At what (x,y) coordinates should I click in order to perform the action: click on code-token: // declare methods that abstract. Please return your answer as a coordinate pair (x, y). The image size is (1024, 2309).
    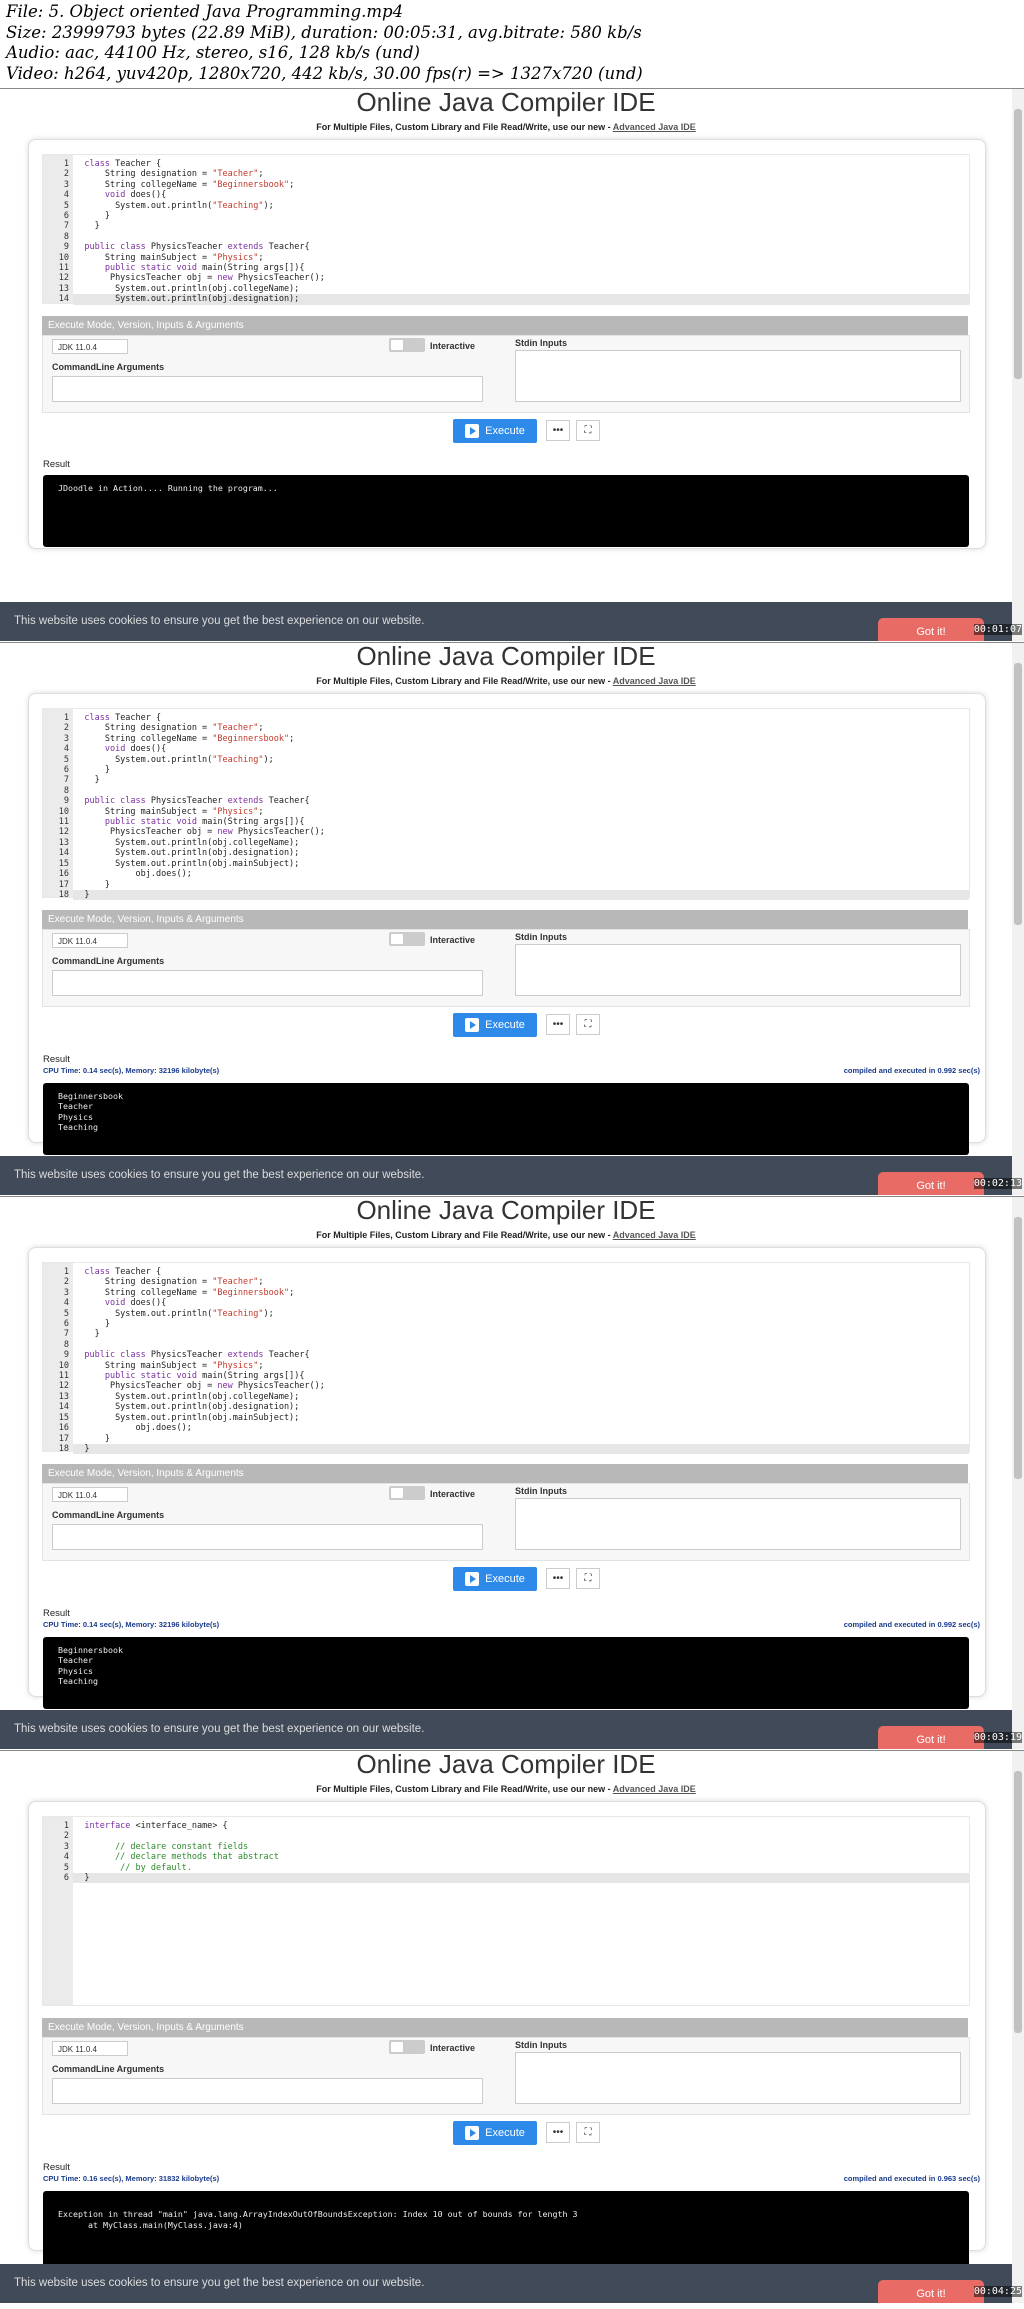
    Looking at the image, I should click on (181, 1857).